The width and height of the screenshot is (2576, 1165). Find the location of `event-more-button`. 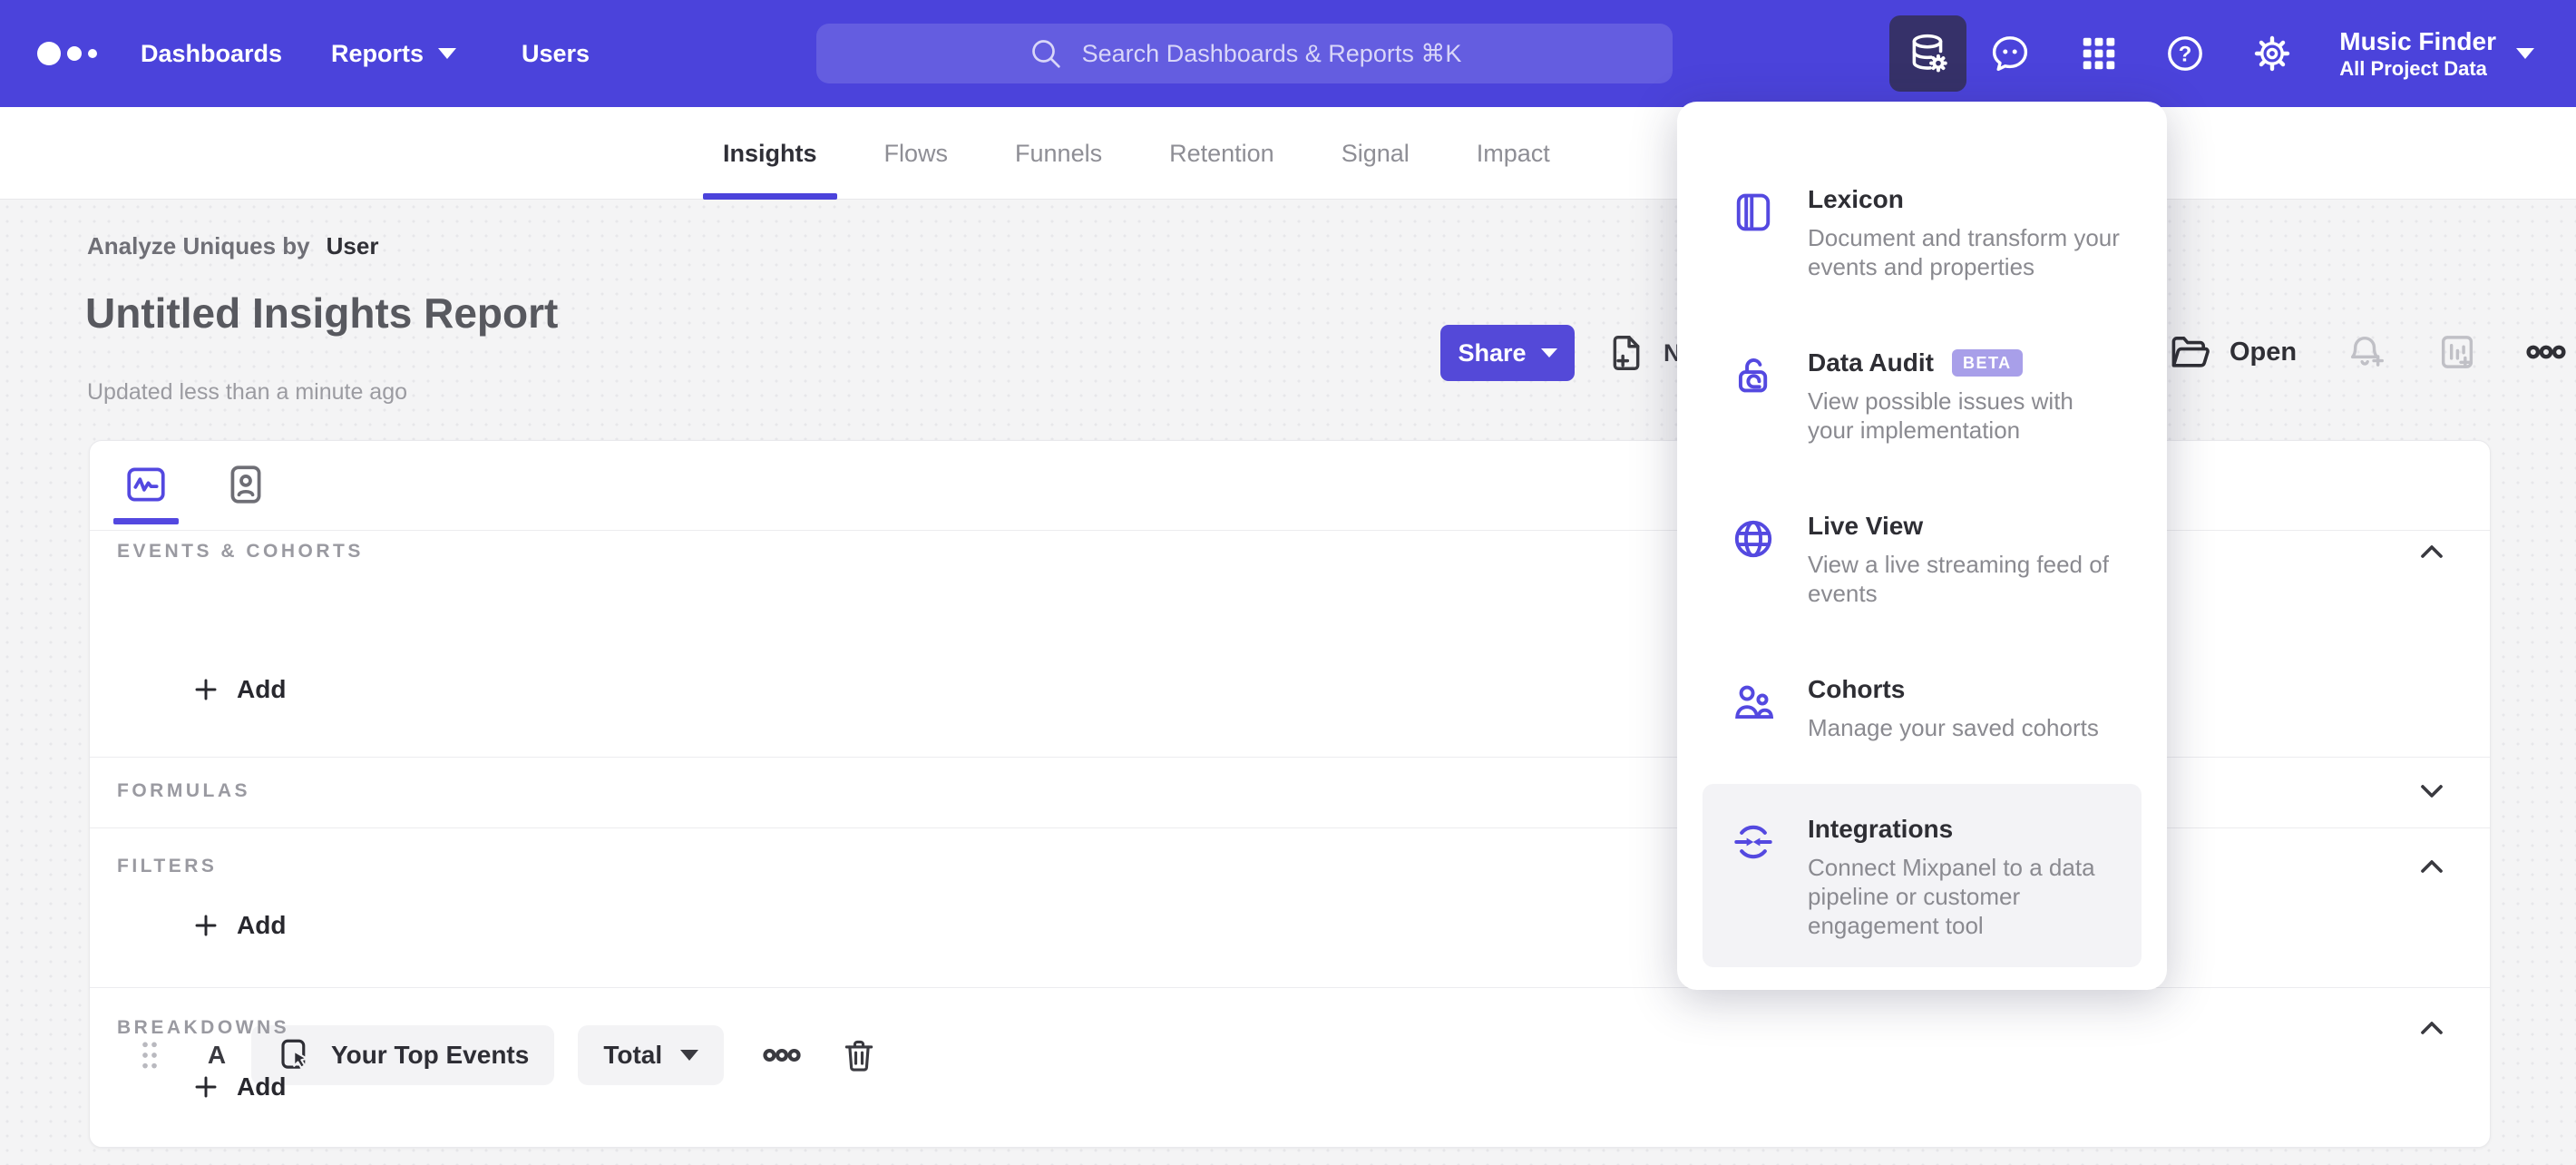

event-more-button is located at coordinates (782, 1055).